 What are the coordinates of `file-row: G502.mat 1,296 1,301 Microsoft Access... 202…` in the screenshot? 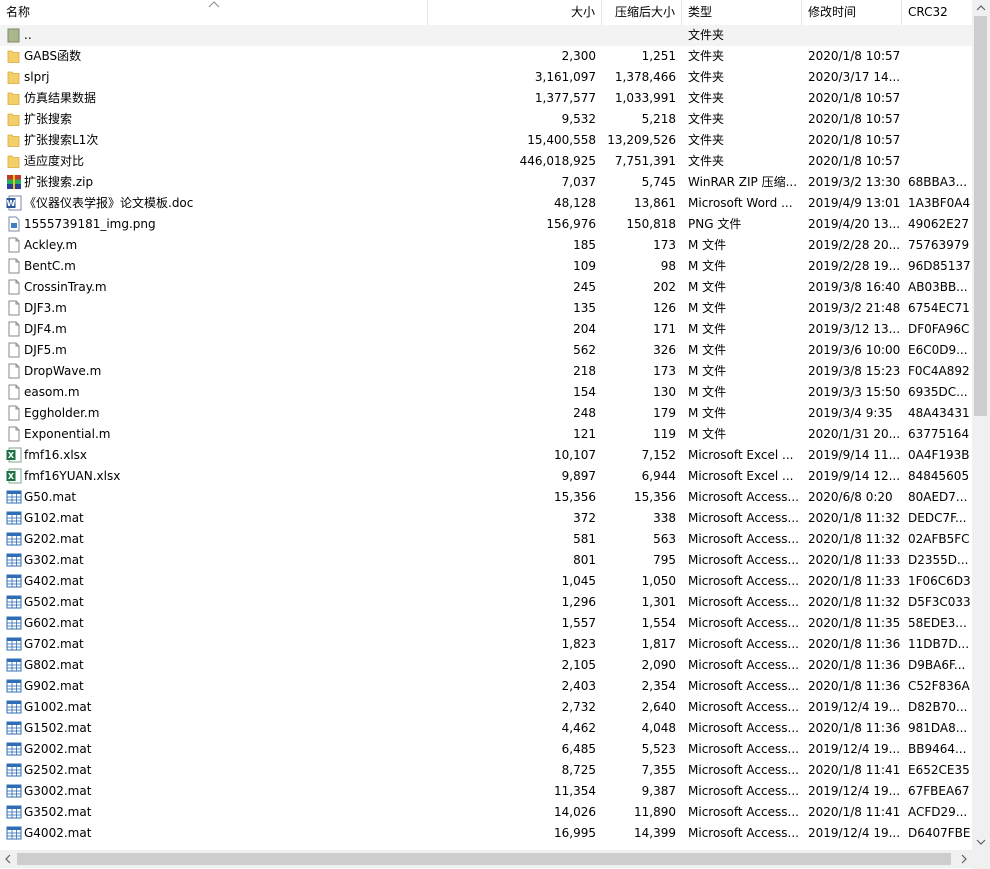 It's located at (486, 602).